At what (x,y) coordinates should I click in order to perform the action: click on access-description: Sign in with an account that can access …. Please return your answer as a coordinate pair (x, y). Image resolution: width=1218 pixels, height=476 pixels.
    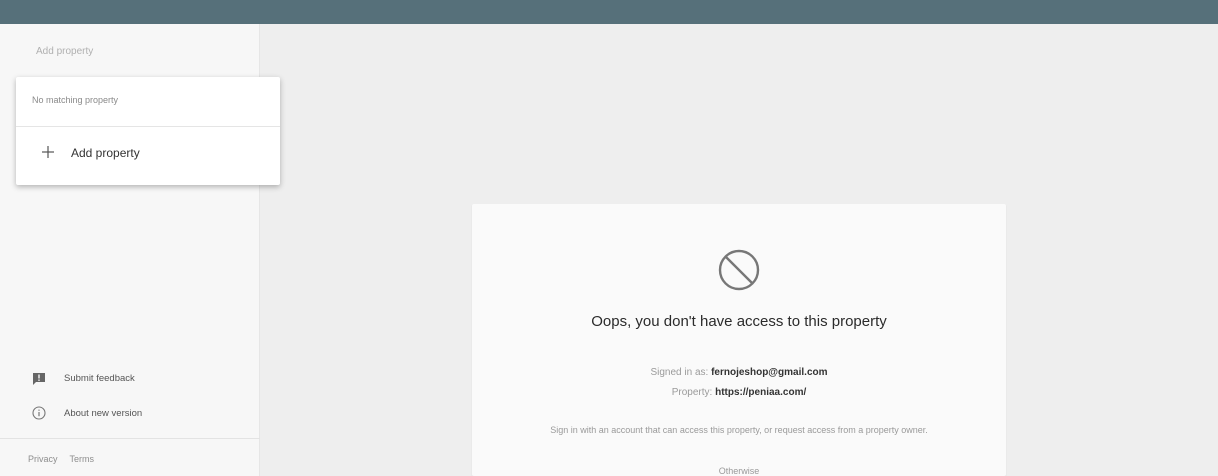
    Looking at the image, I should click on (739, 430).